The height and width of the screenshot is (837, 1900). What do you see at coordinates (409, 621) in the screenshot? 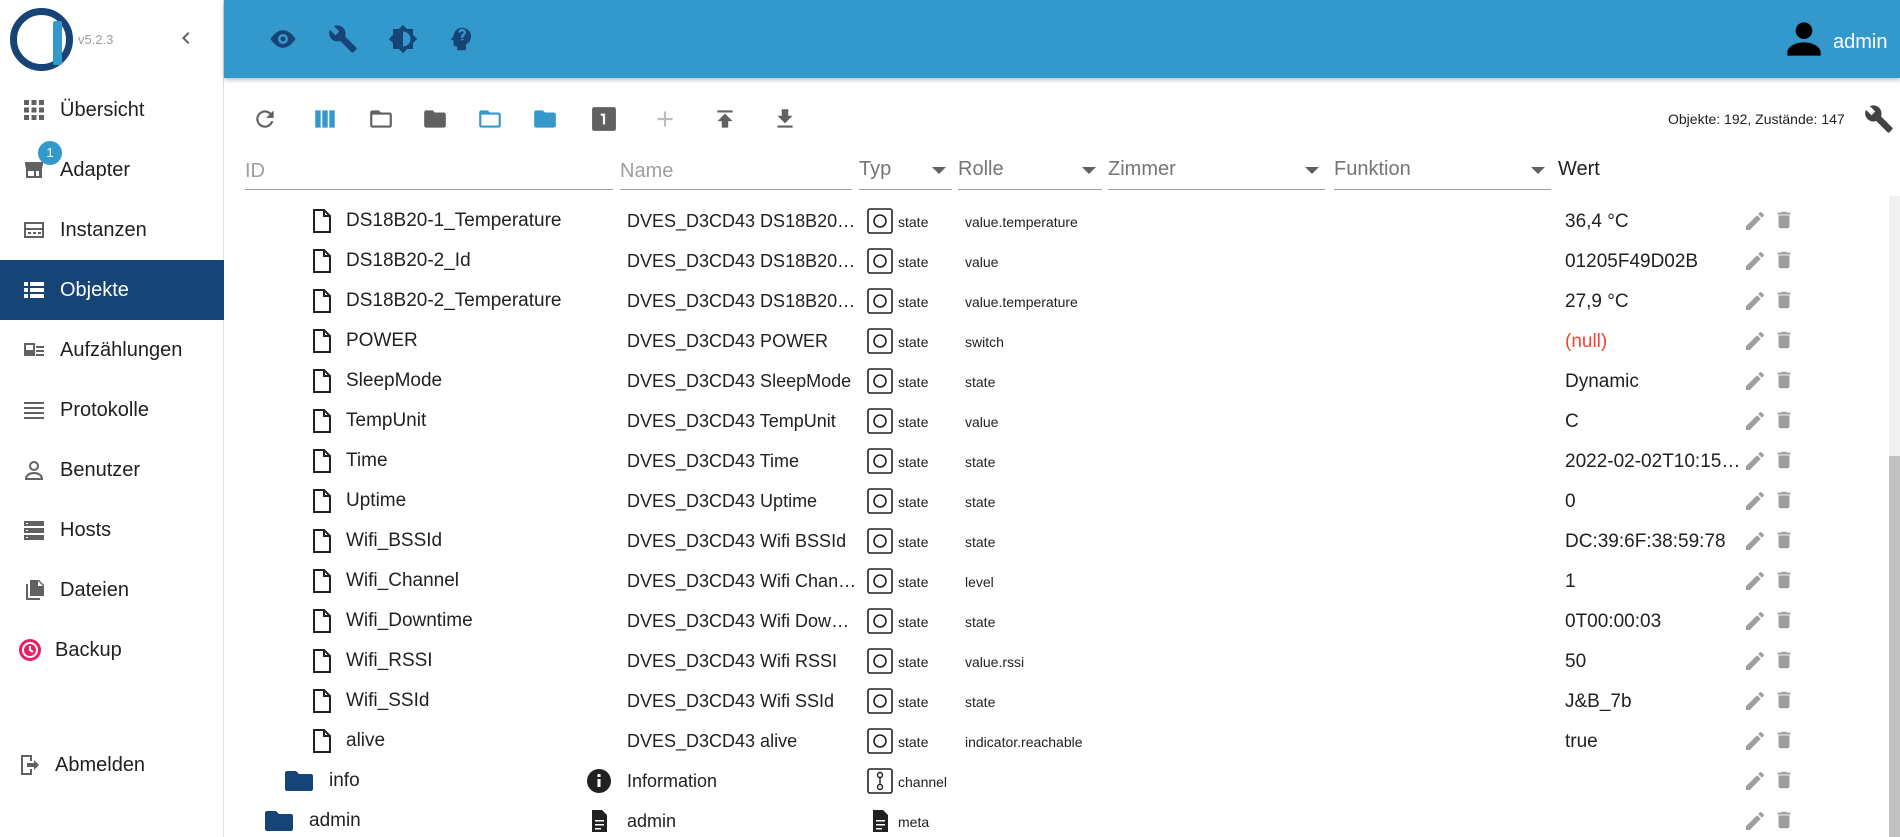
I see `object-id: Wifi_Downtime` at bounding box center [409, 621].